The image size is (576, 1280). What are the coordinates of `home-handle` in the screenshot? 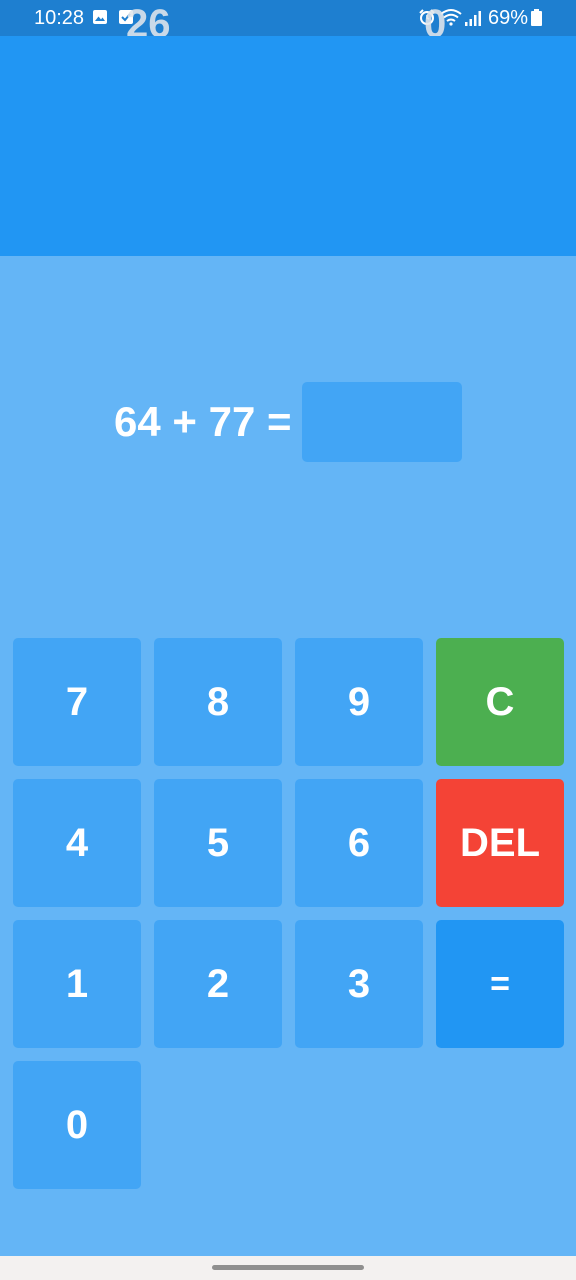 It's located at (288, 1267).